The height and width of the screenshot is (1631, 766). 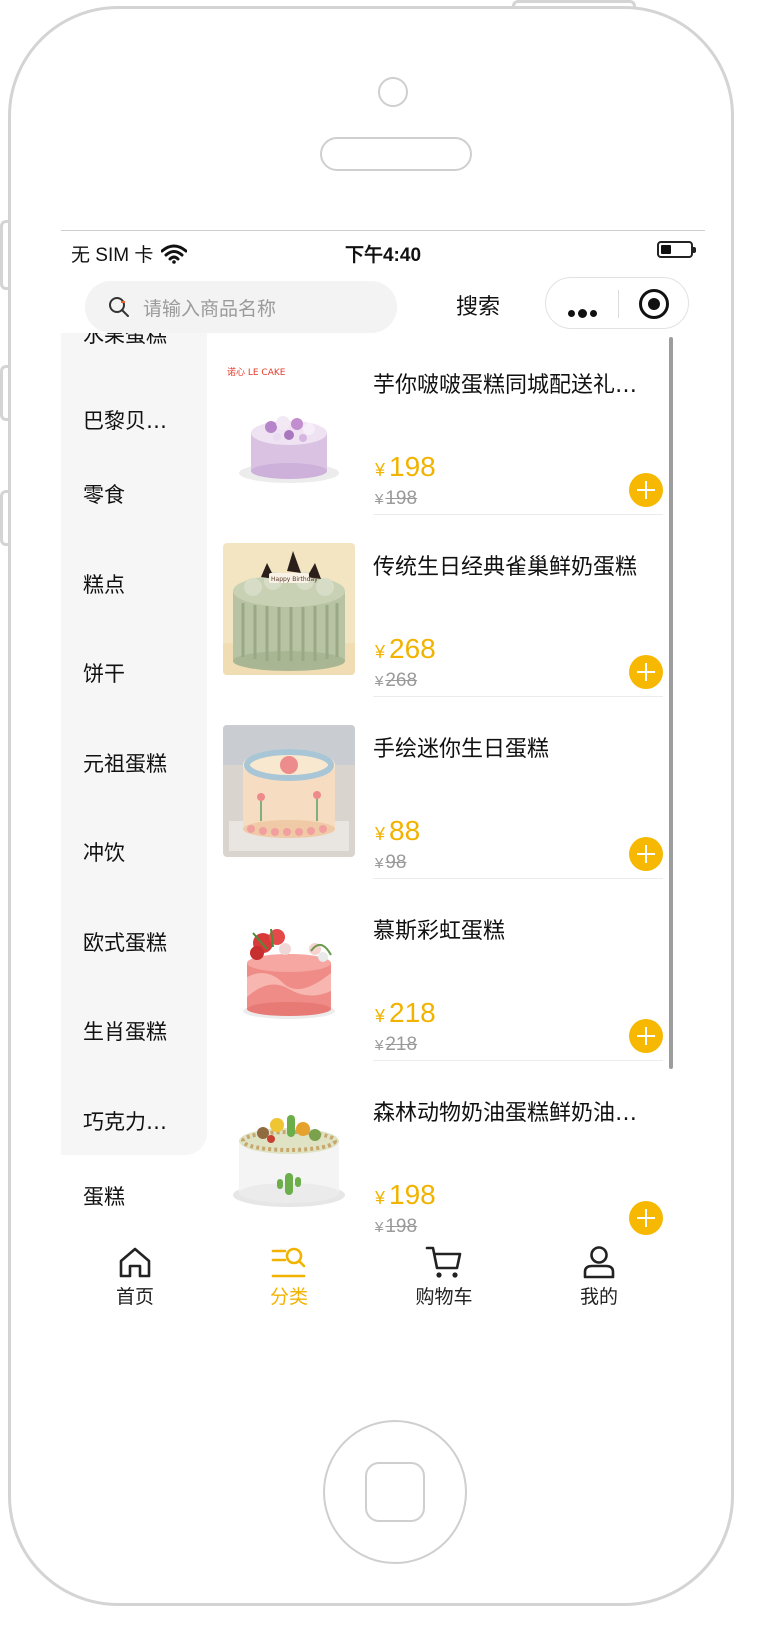 I want to click on product-title: 手绘迷你生日蛋糕, so click(x=461, y=749).